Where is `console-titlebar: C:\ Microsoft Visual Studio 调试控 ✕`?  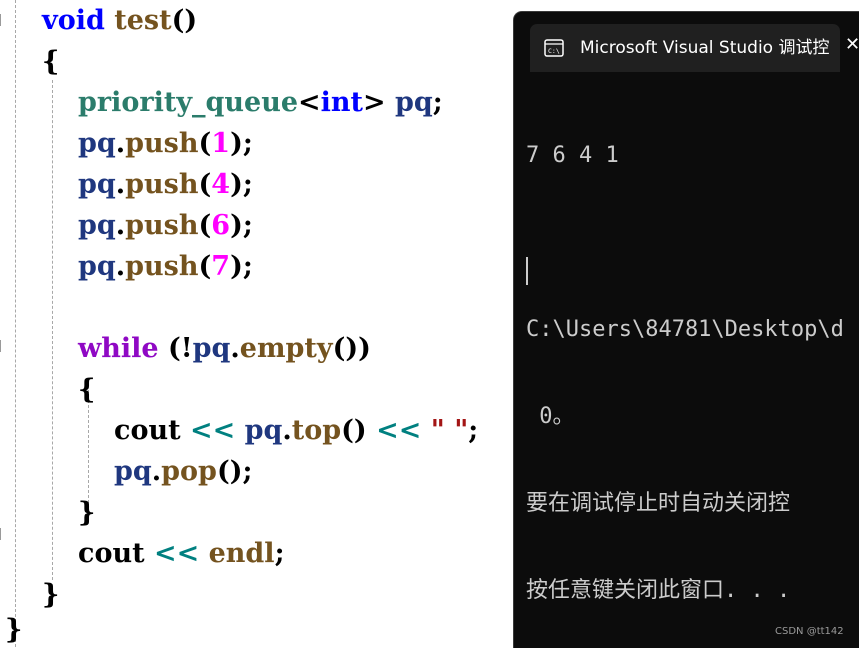 console-titlebar: C:\ Microsoft Visual Studio 调试控 ✕ is located at coordinates (686, 42).